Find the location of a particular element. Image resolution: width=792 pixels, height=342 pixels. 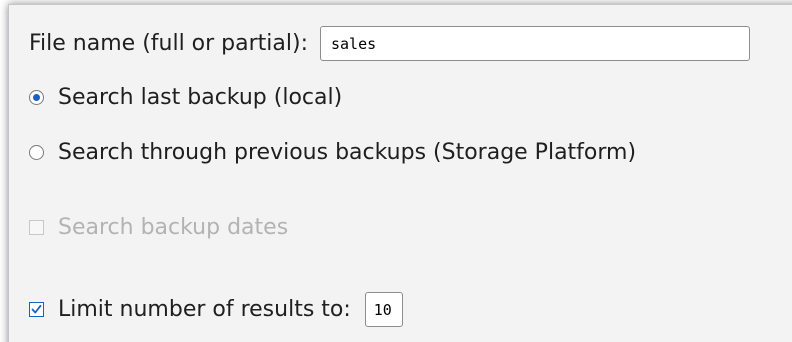

limit-results-value: 10 is located at coordinates (382, 309).